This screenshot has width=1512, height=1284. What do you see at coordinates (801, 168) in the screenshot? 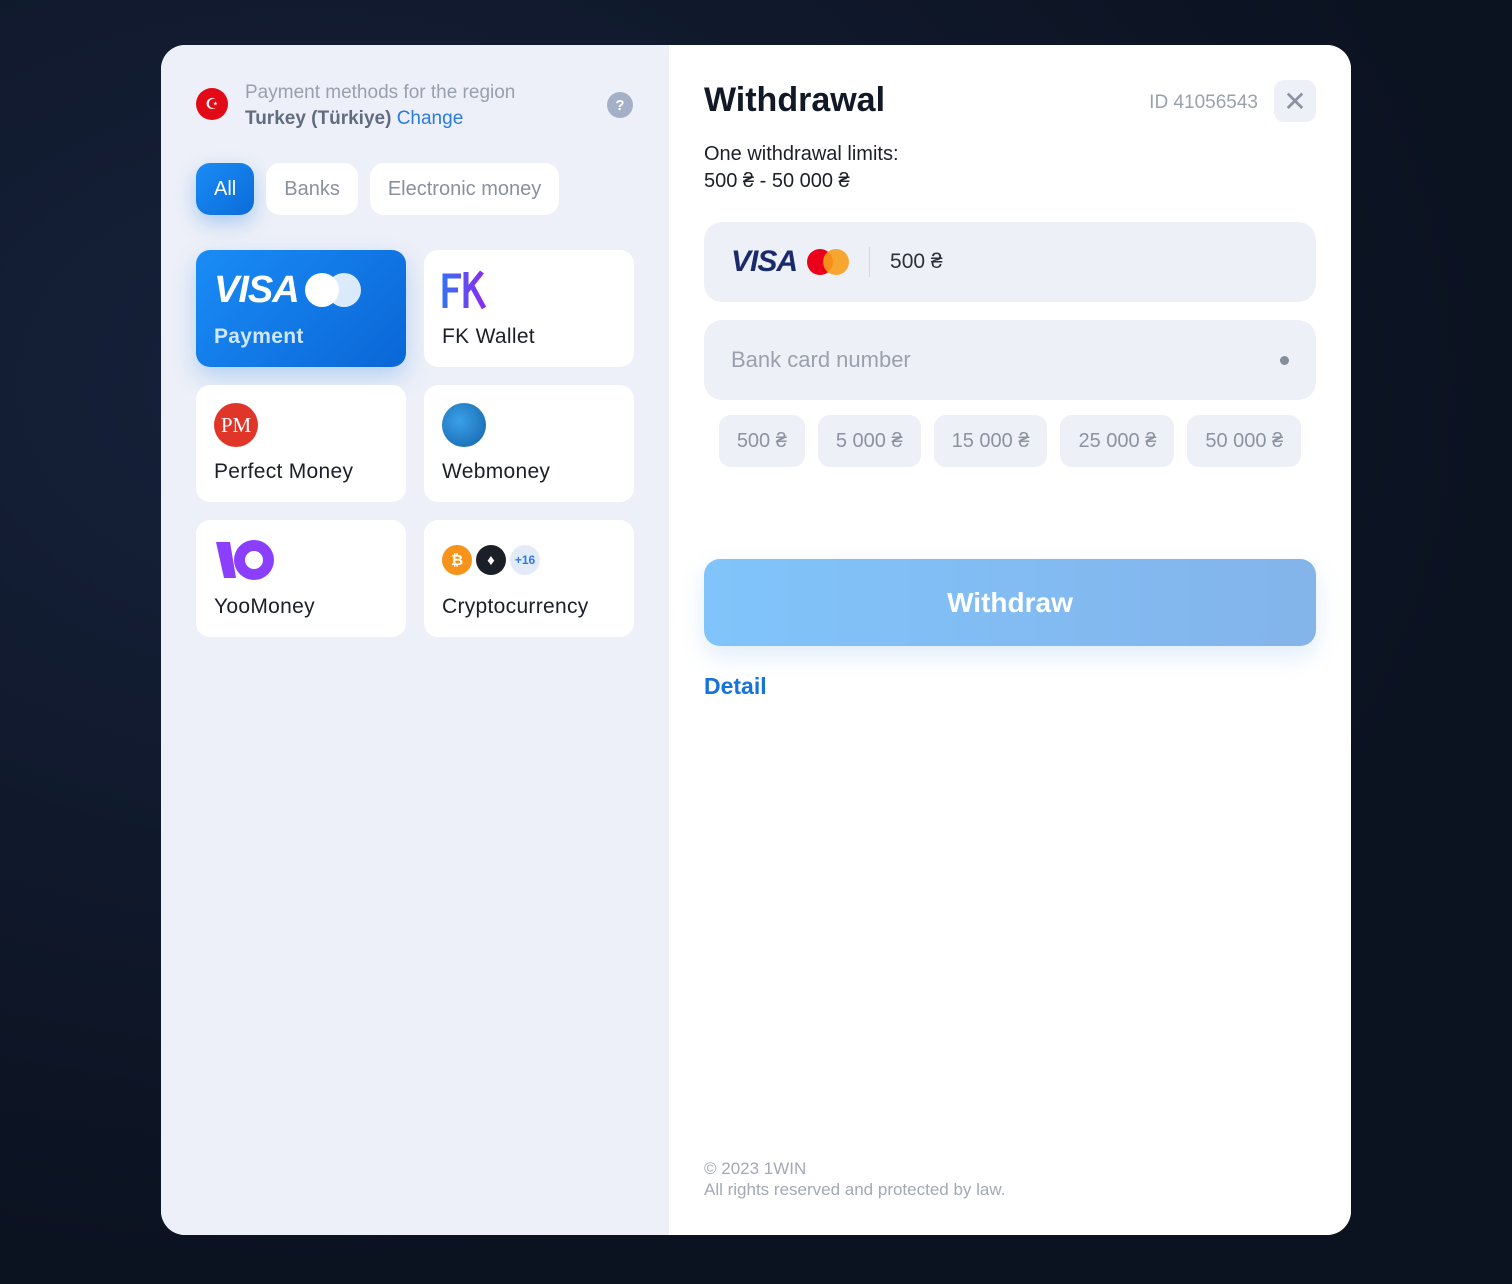
I see `withdrawal-limits: One withdrawal limits: 500 ₴ - 50 000 ₴` at bounding box center [801, 168].